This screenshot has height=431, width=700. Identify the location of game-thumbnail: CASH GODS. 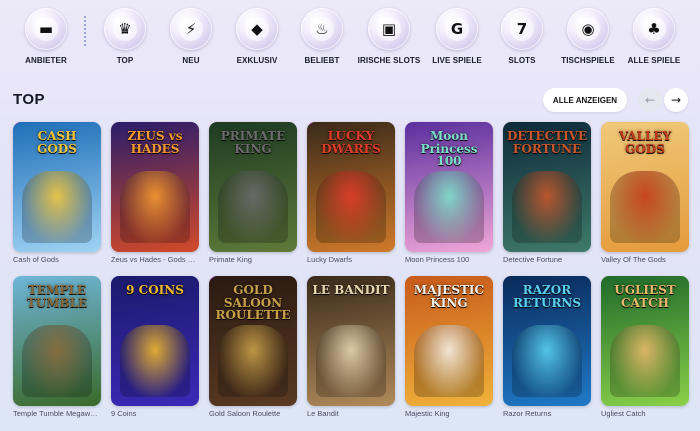
(57, 187).